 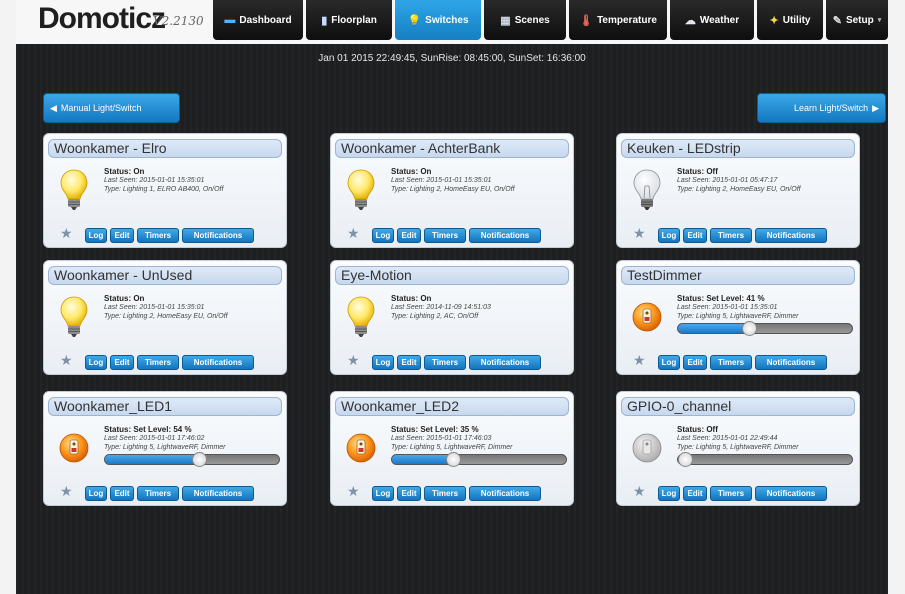 What do you see at coordinates (831, 108) in the screenshot?
I see `learn-light-switch-label: Learn Light/Switch` at bounding box center [831, 108].